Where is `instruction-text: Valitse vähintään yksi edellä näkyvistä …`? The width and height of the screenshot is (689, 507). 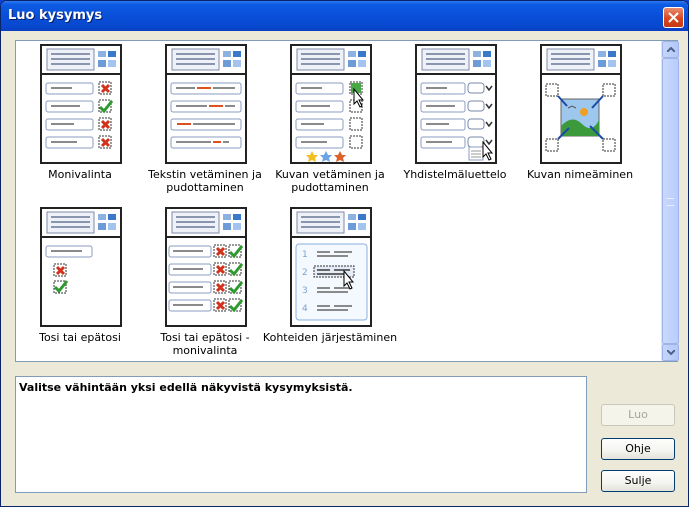 instruction-text: Valitse vähintään yksi edellä näkyvistä … is located at coordinates (186, 387).